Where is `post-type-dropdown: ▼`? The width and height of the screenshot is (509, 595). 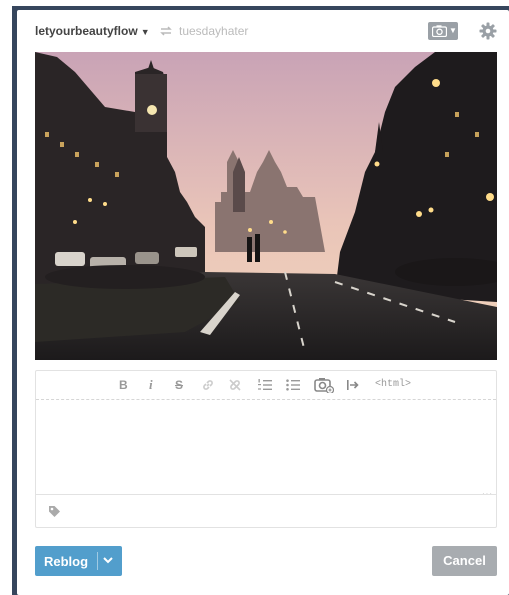
post-type-dropdown: ▼ is located at coordinates (443, 31).